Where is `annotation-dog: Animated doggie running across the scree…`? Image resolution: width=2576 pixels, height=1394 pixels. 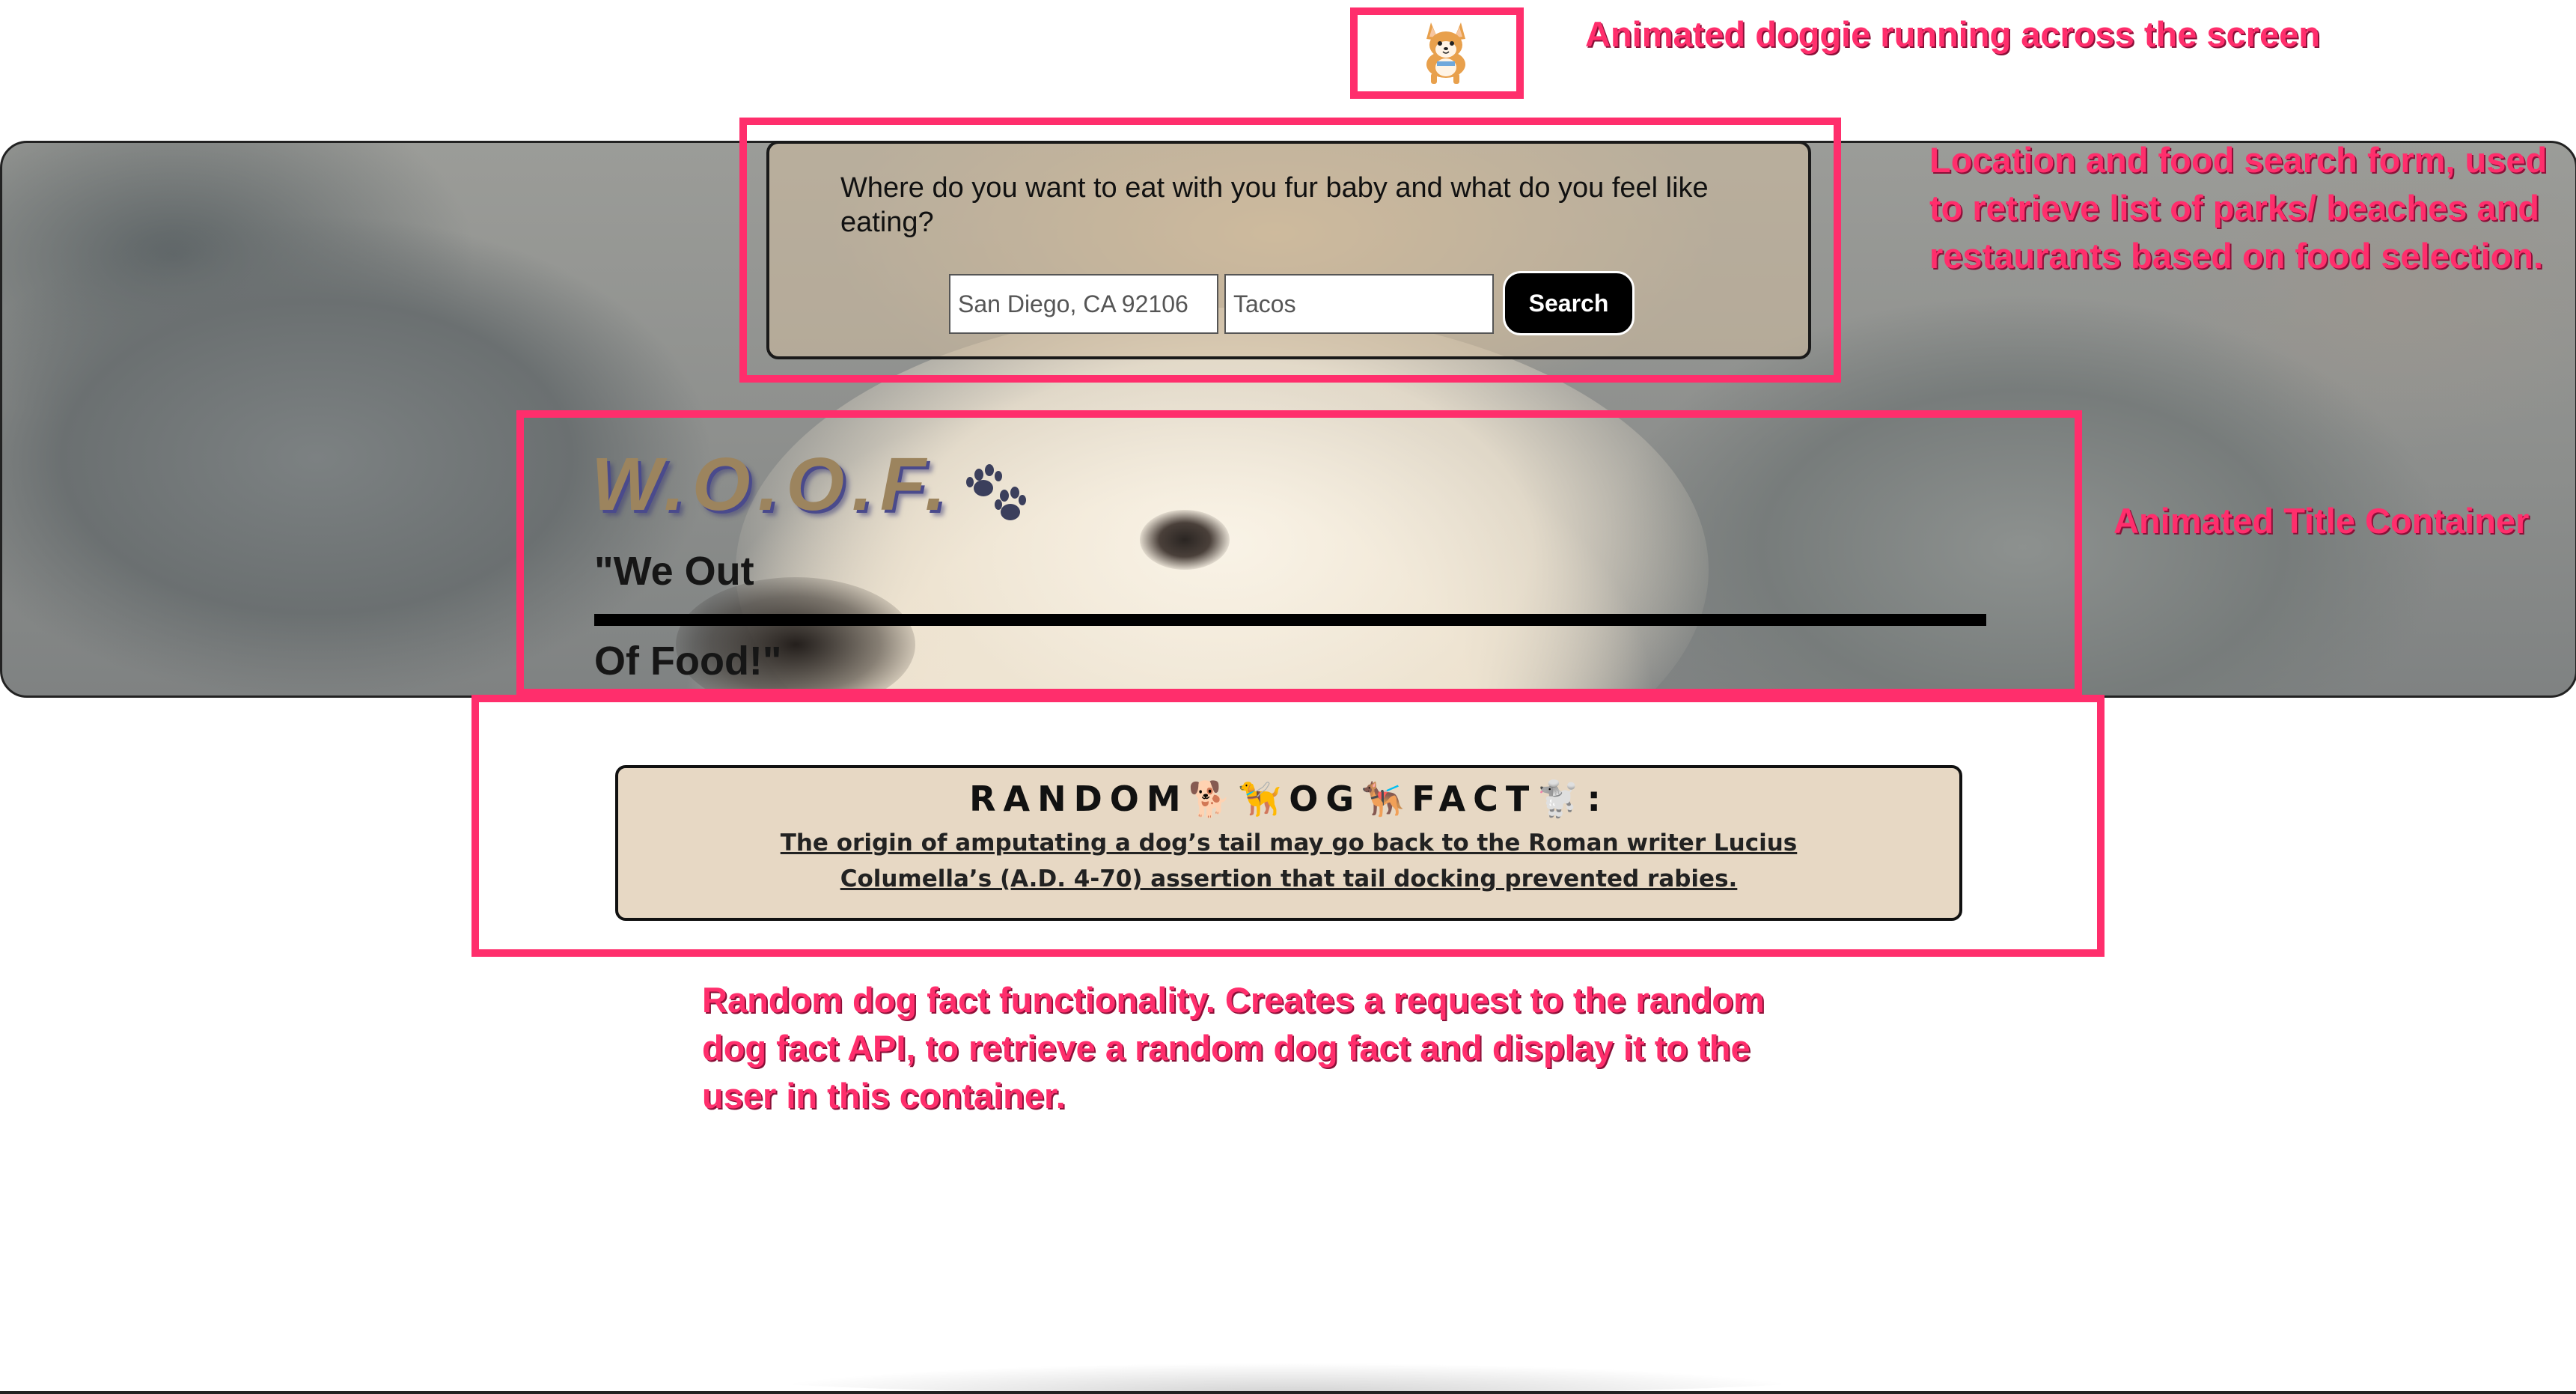
annotation-dog: Animated doggie running across the scree… is located at coordinates (1952, 34).